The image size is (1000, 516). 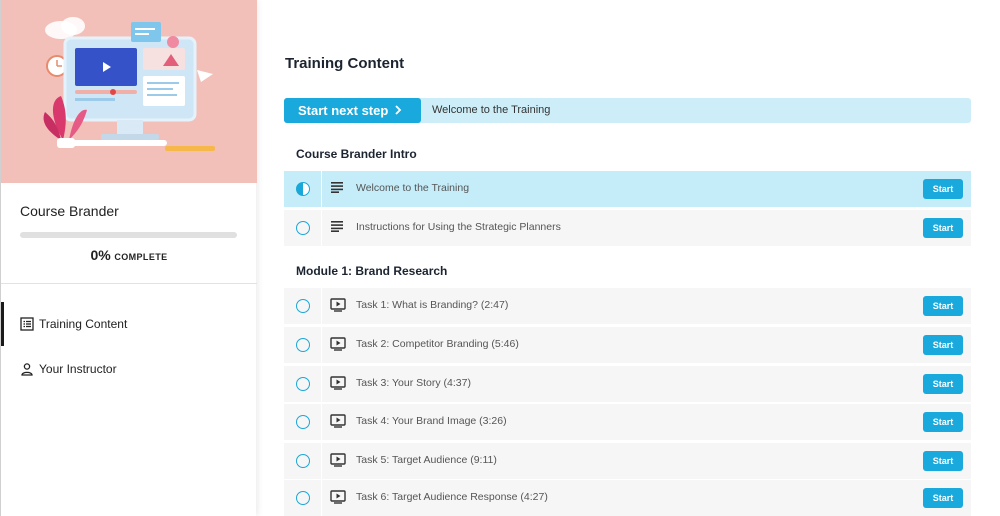 I want to click on item-title: Task 1: What is Branding? (2:47), so click(x=432, y=305).